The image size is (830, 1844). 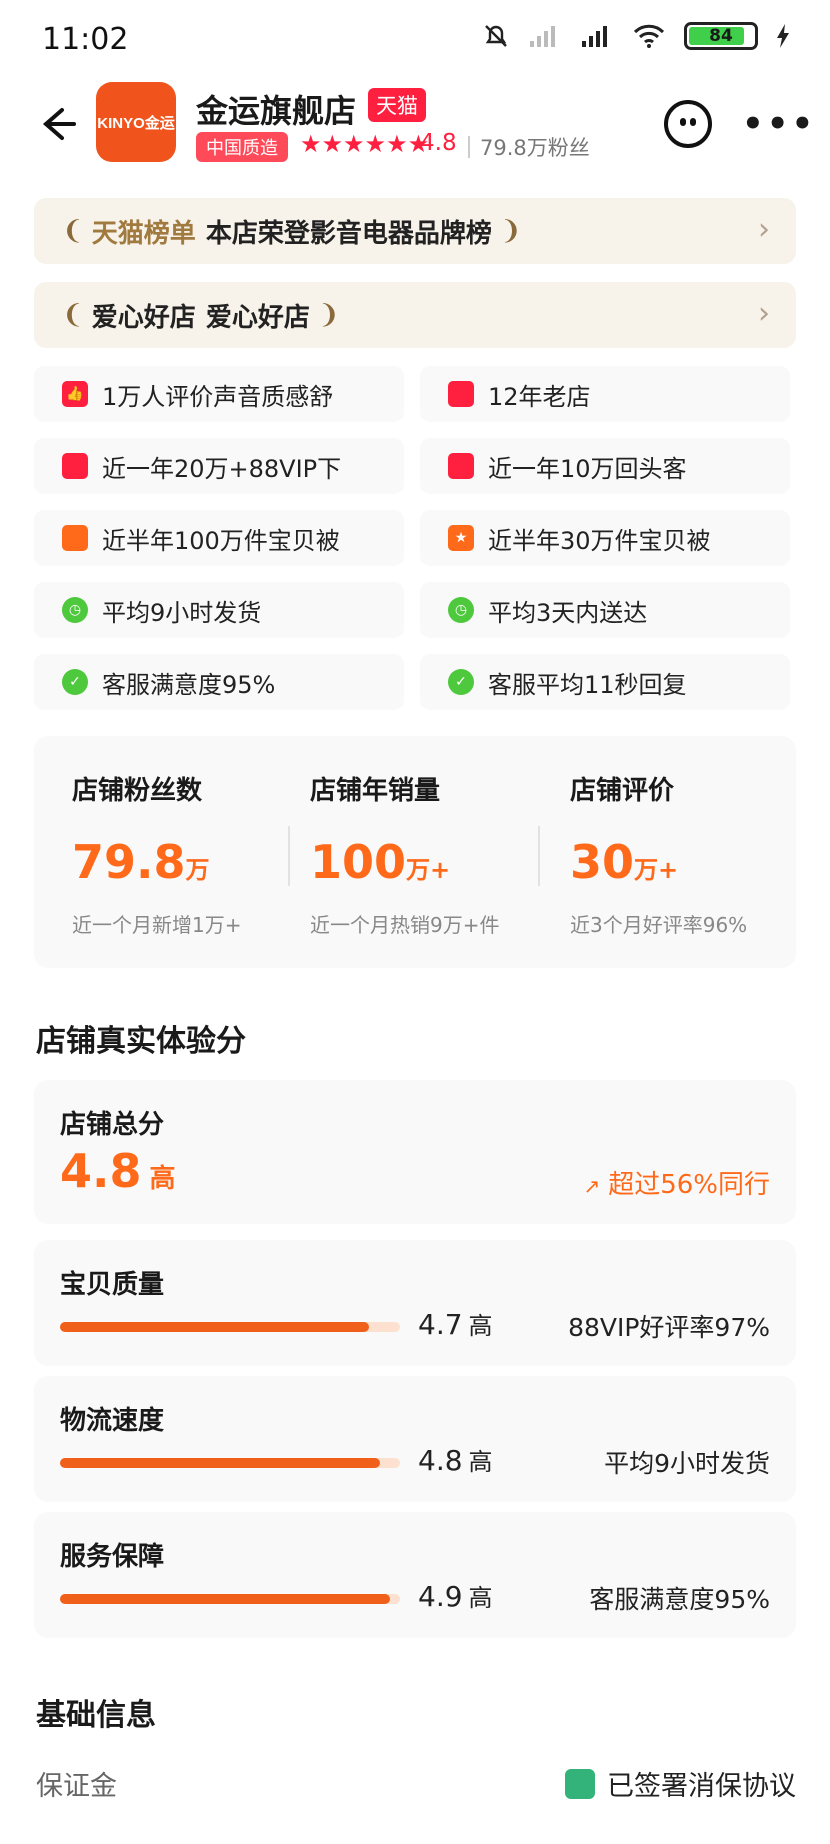 I want to click on metric-note: 88VIP好评率97%, so click(x=669, y=1327).